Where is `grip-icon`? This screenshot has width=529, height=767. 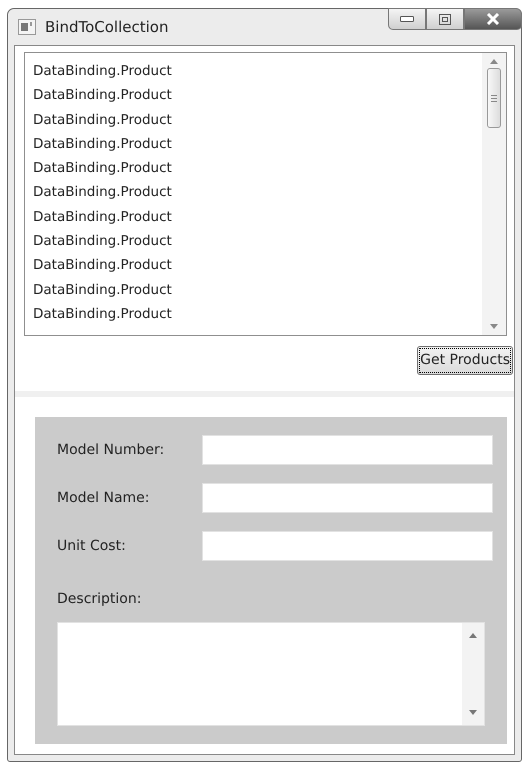 grip-icon is located at coordinates (494, 98).